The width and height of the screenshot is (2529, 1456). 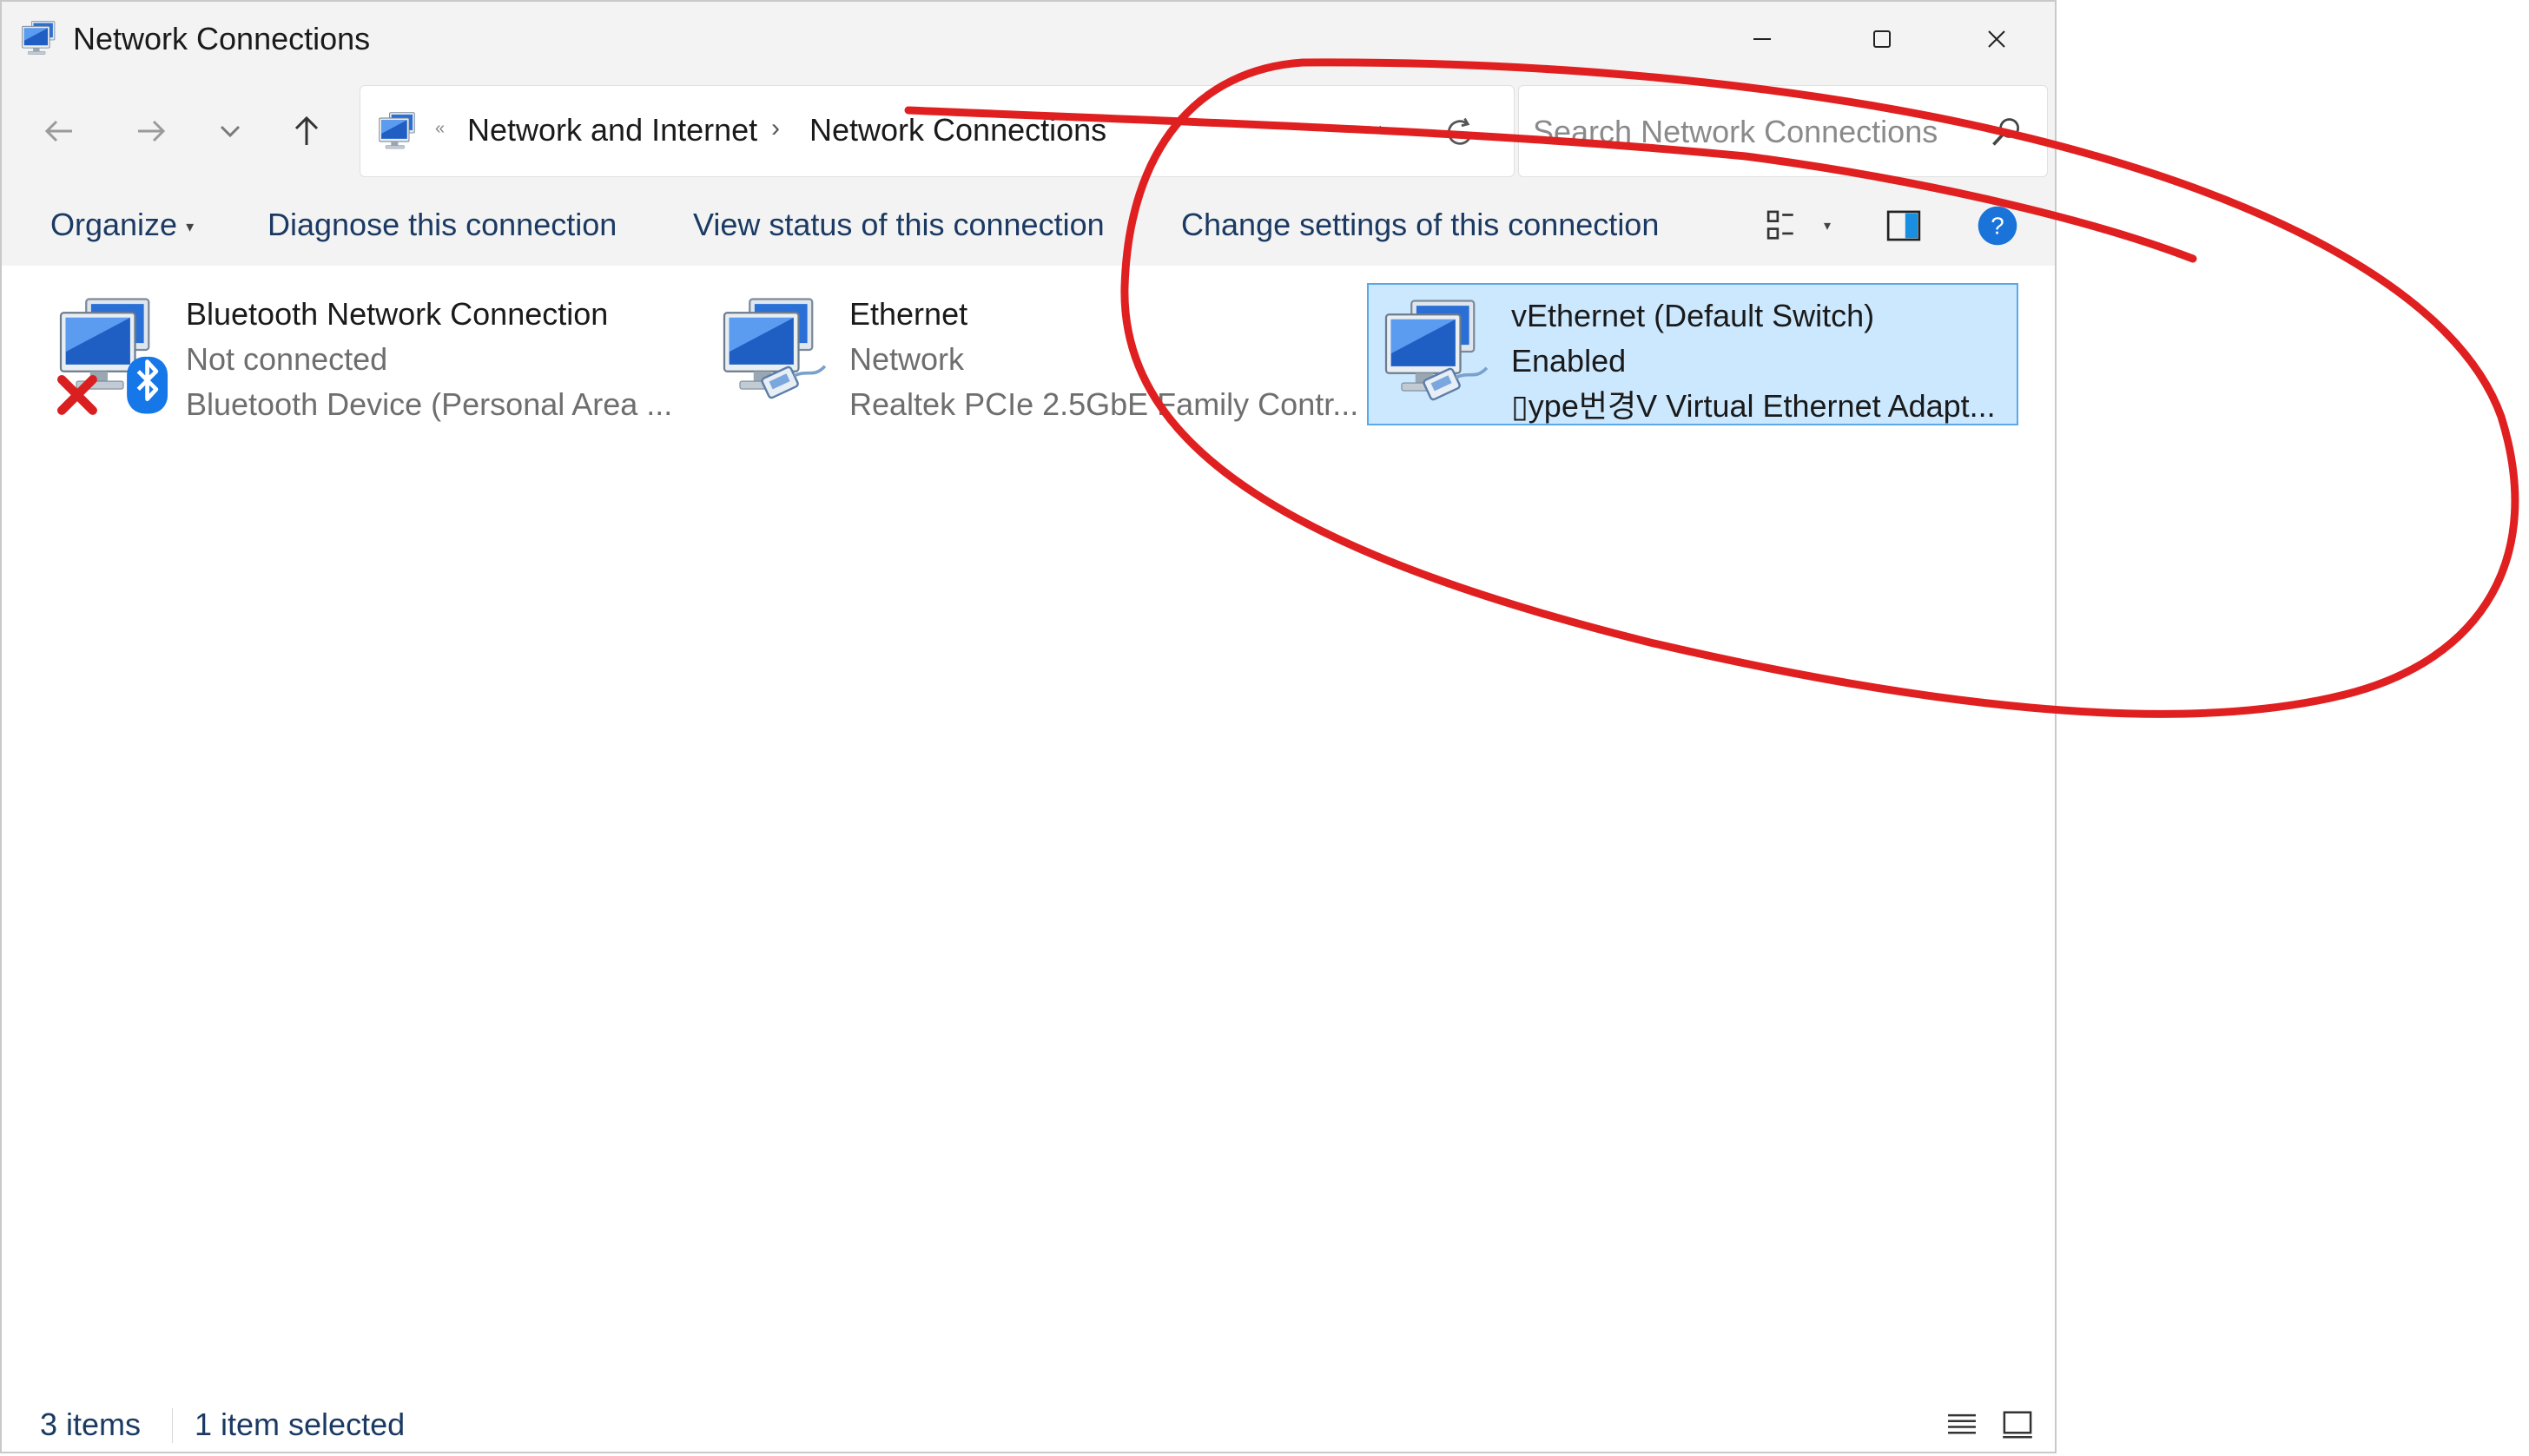 I want to click on up-button, so click(x=306, y=131).